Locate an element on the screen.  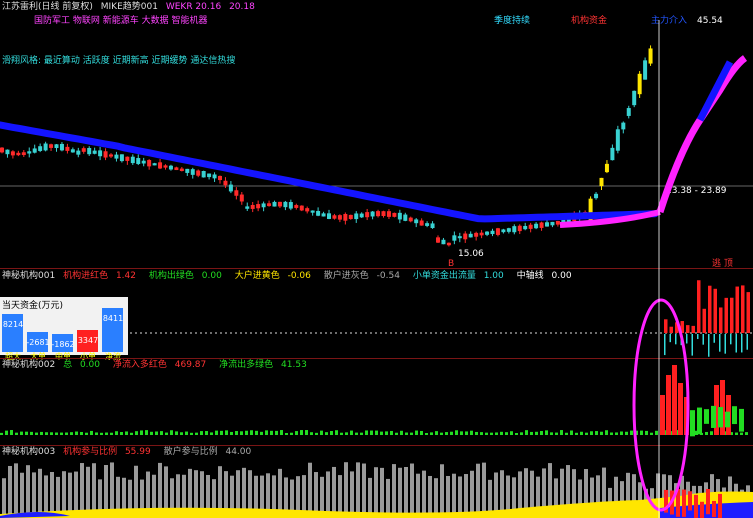
jg3-chart is located at coordinates (376, 482).